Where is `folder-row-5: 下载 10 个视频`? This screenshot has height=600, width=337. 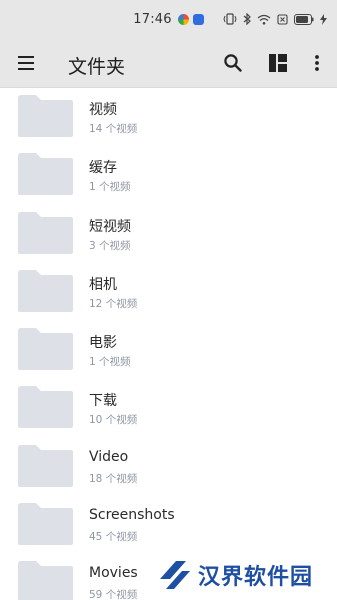 folder-row-5: 下载 10 个视频 is located at coordinates (168, 409).